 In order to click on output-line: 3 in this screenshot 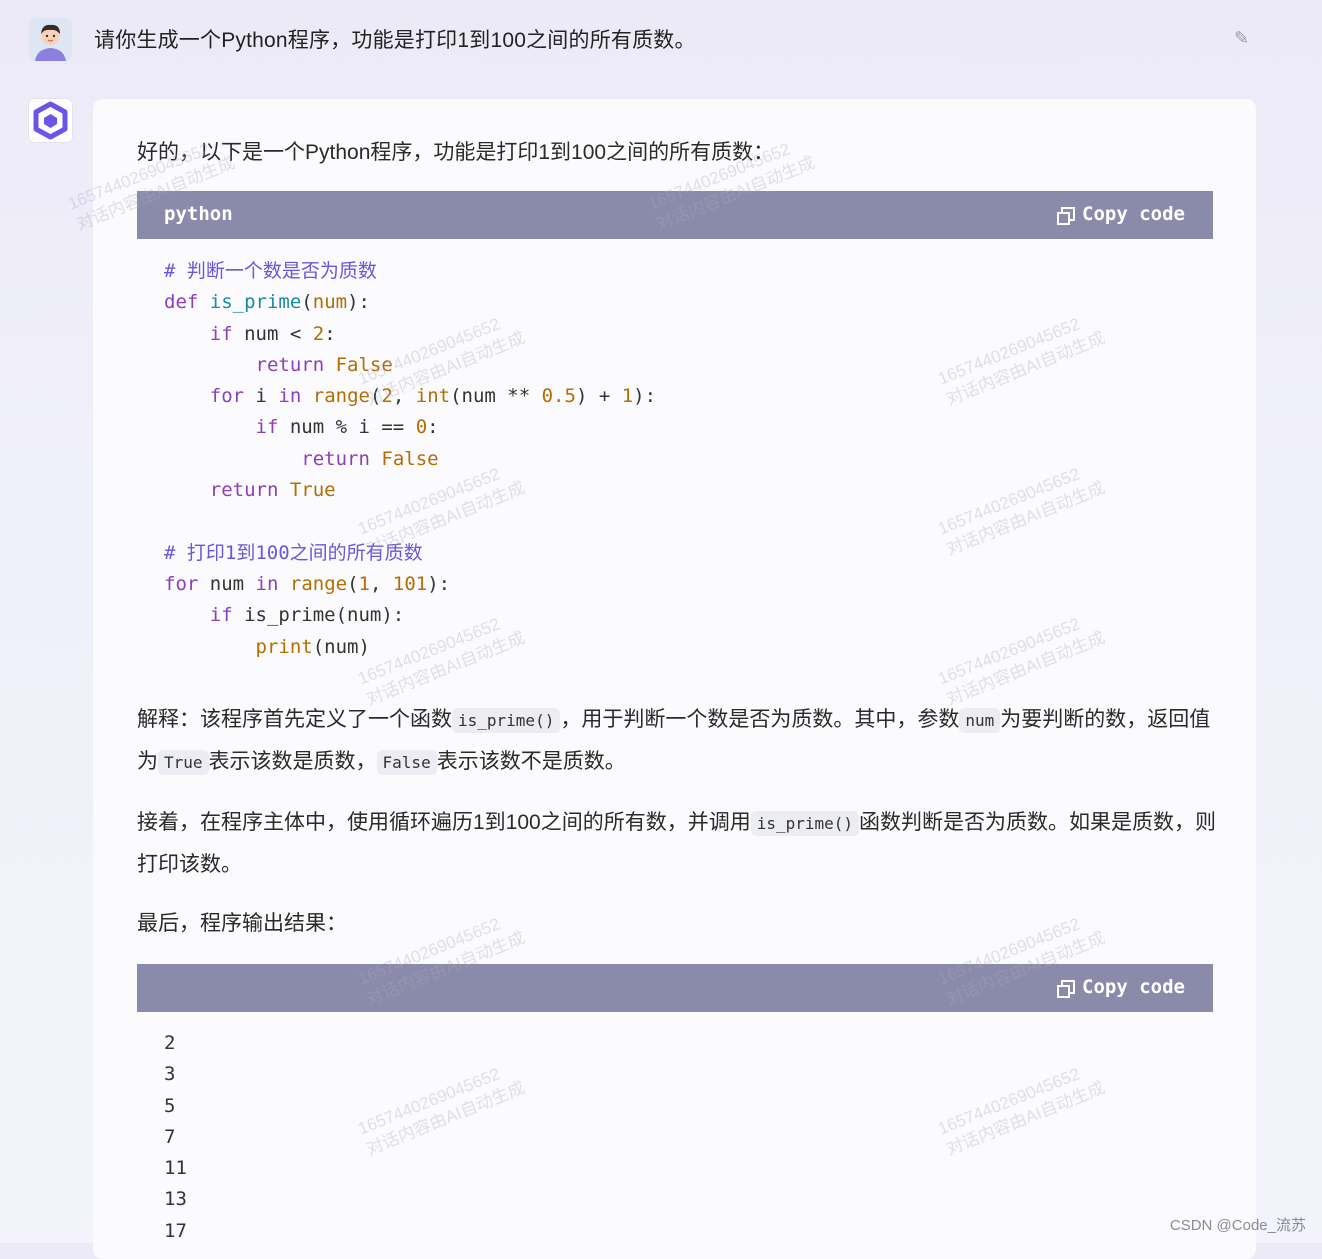, I will do `click(170, 1074)`.